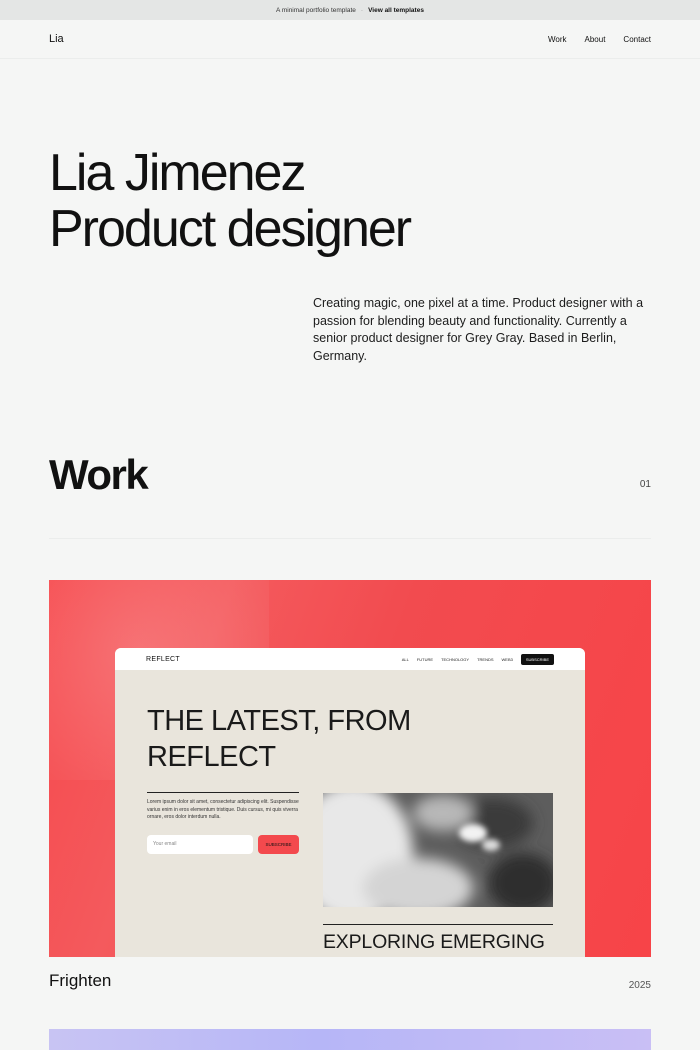 The height and width of the screenshot is (1050, 700). I want to click on hero-title: Lia Jimenez Product designer, so click(230, 201).